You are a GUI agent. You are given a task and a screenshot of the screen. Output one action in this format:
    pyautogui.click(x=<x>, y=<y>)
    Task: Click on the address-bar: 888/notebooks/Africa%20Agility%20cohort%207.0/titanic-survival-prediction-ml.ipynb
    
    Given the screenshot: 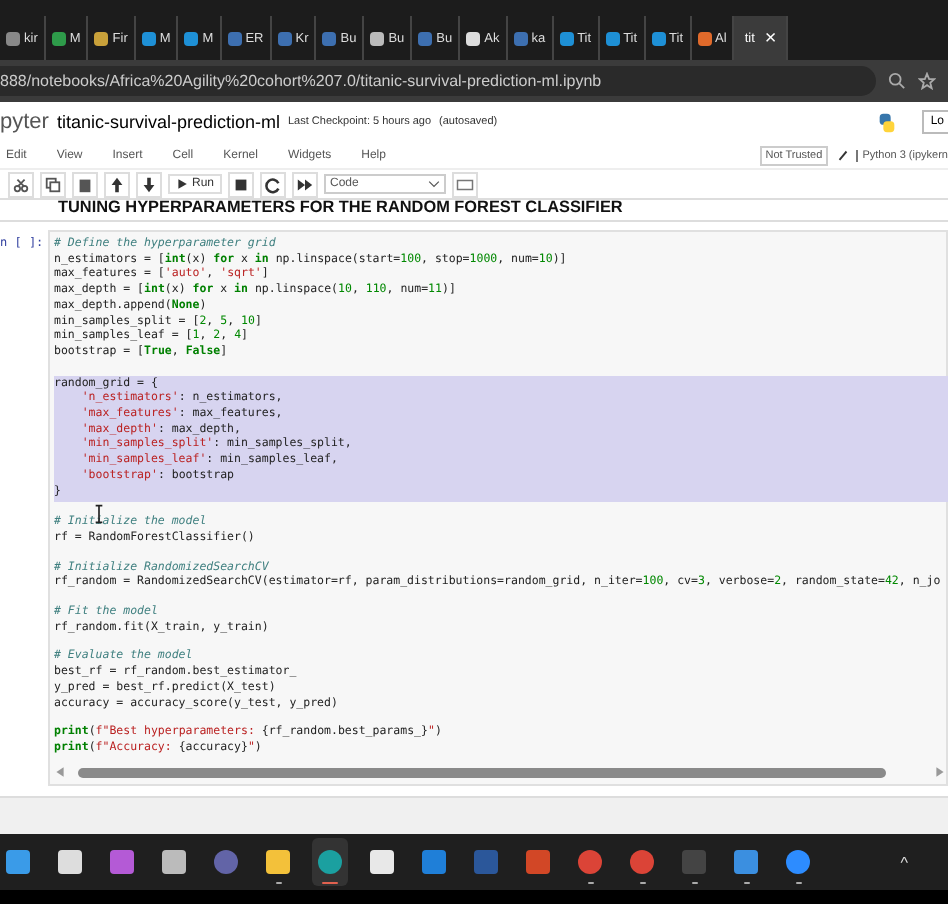 What is the action you would take?
    pyautogui.click(x=438, y=81)
    